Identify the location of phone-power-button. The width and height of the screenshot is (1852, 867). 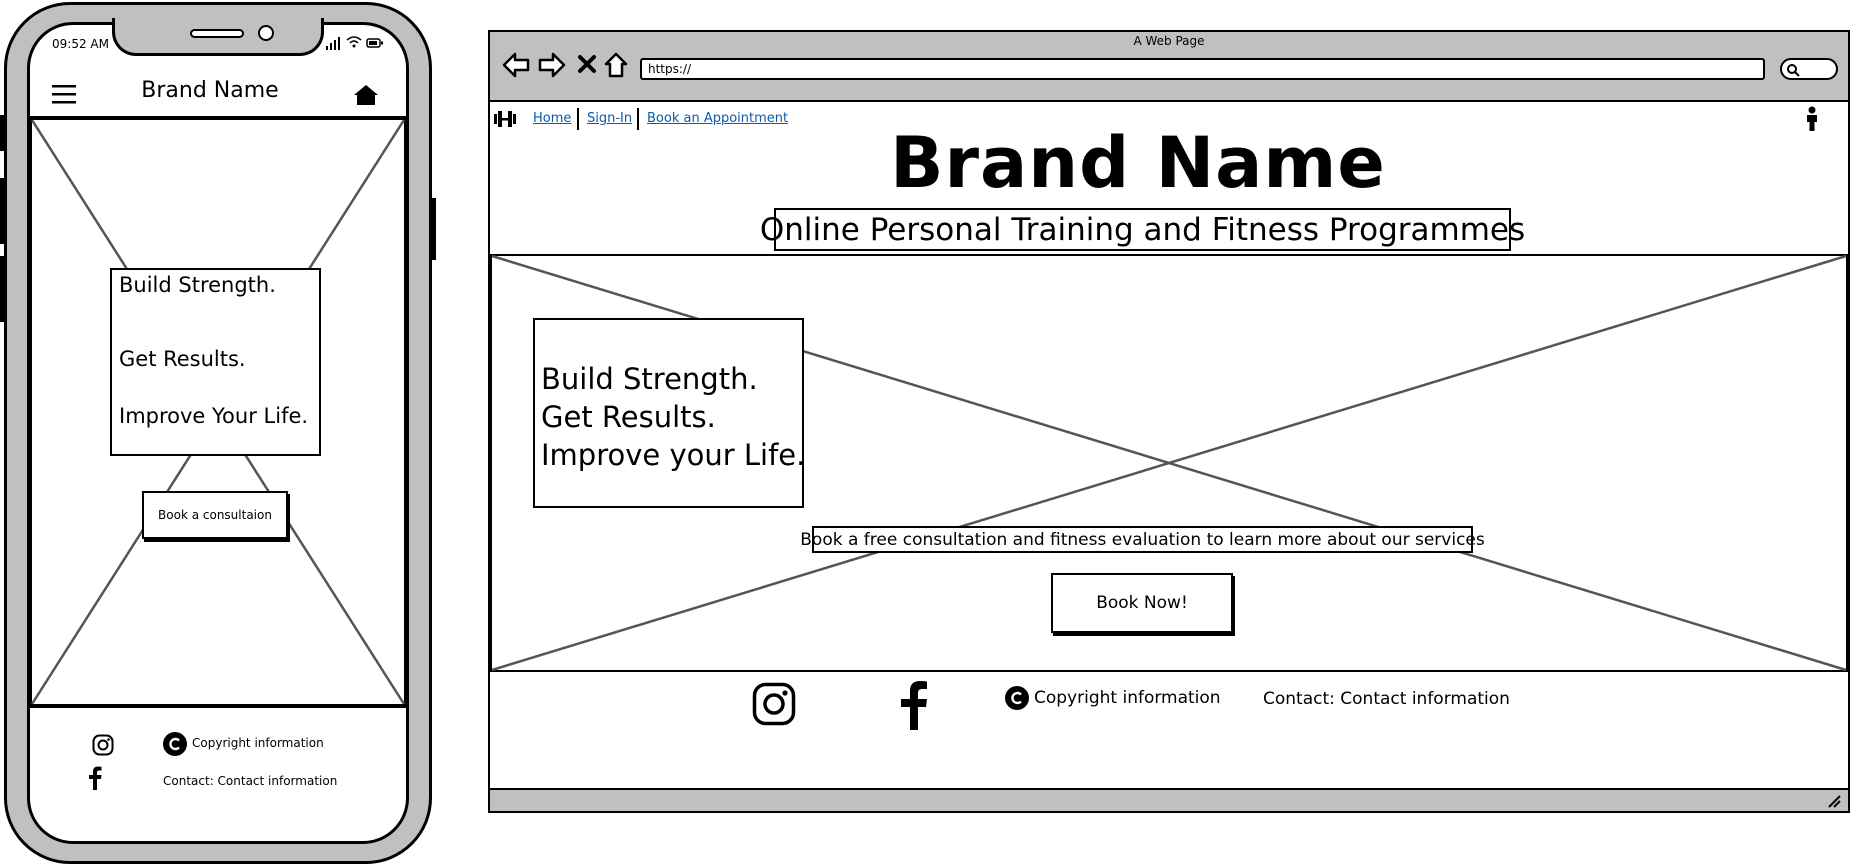
(433, 229).